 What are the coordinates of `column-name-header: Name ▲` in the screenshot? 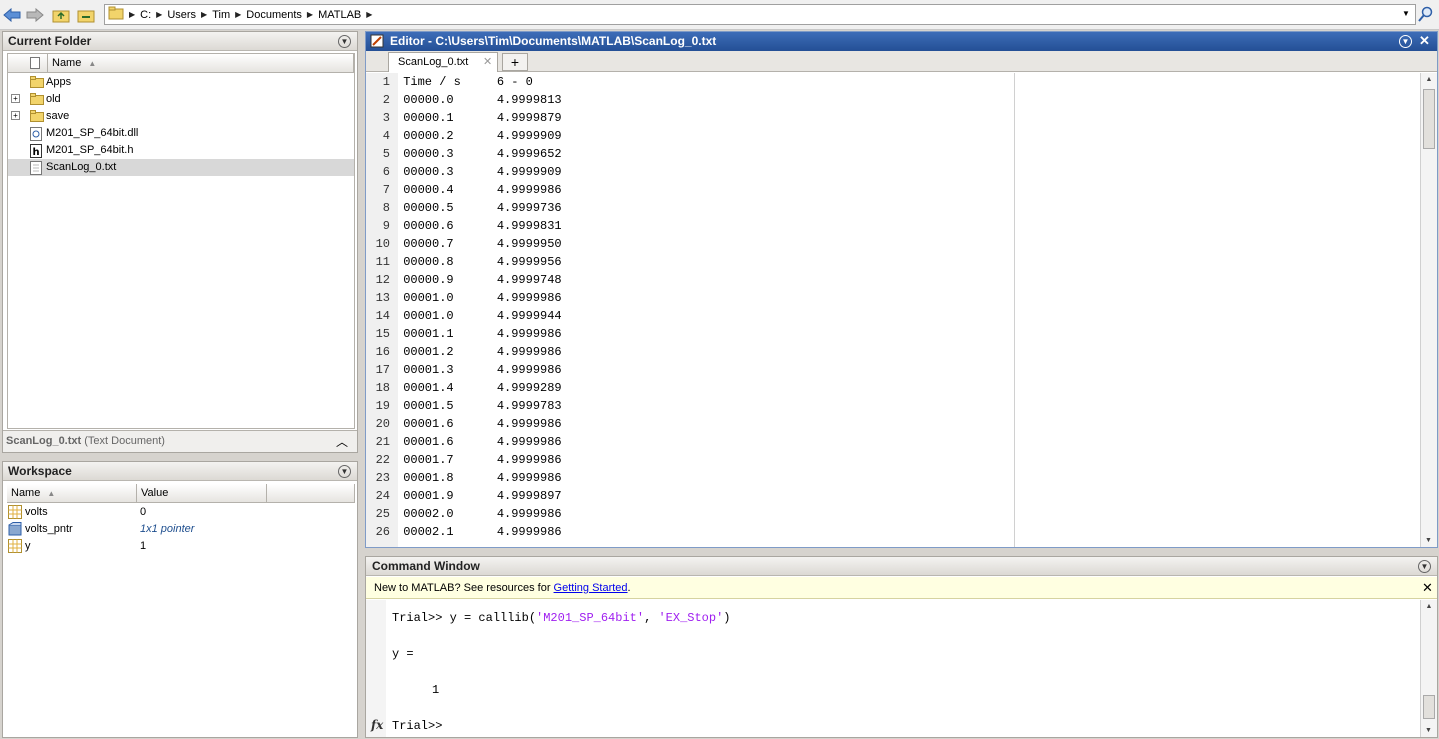 It's located at (201, 63).